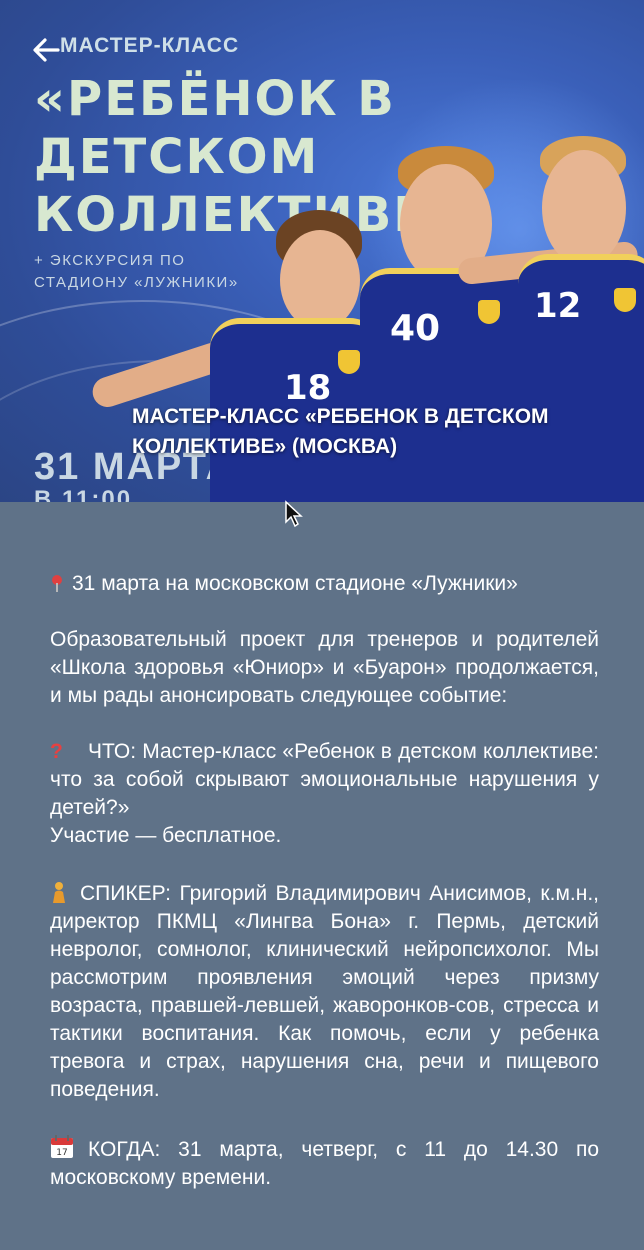 This screenshot has width=644, height=1250. What do you see at coordinates (166, 835) in the screenshot?
I see `participation-line: Участие — бесплатное.` at bounding box center [166, 835].